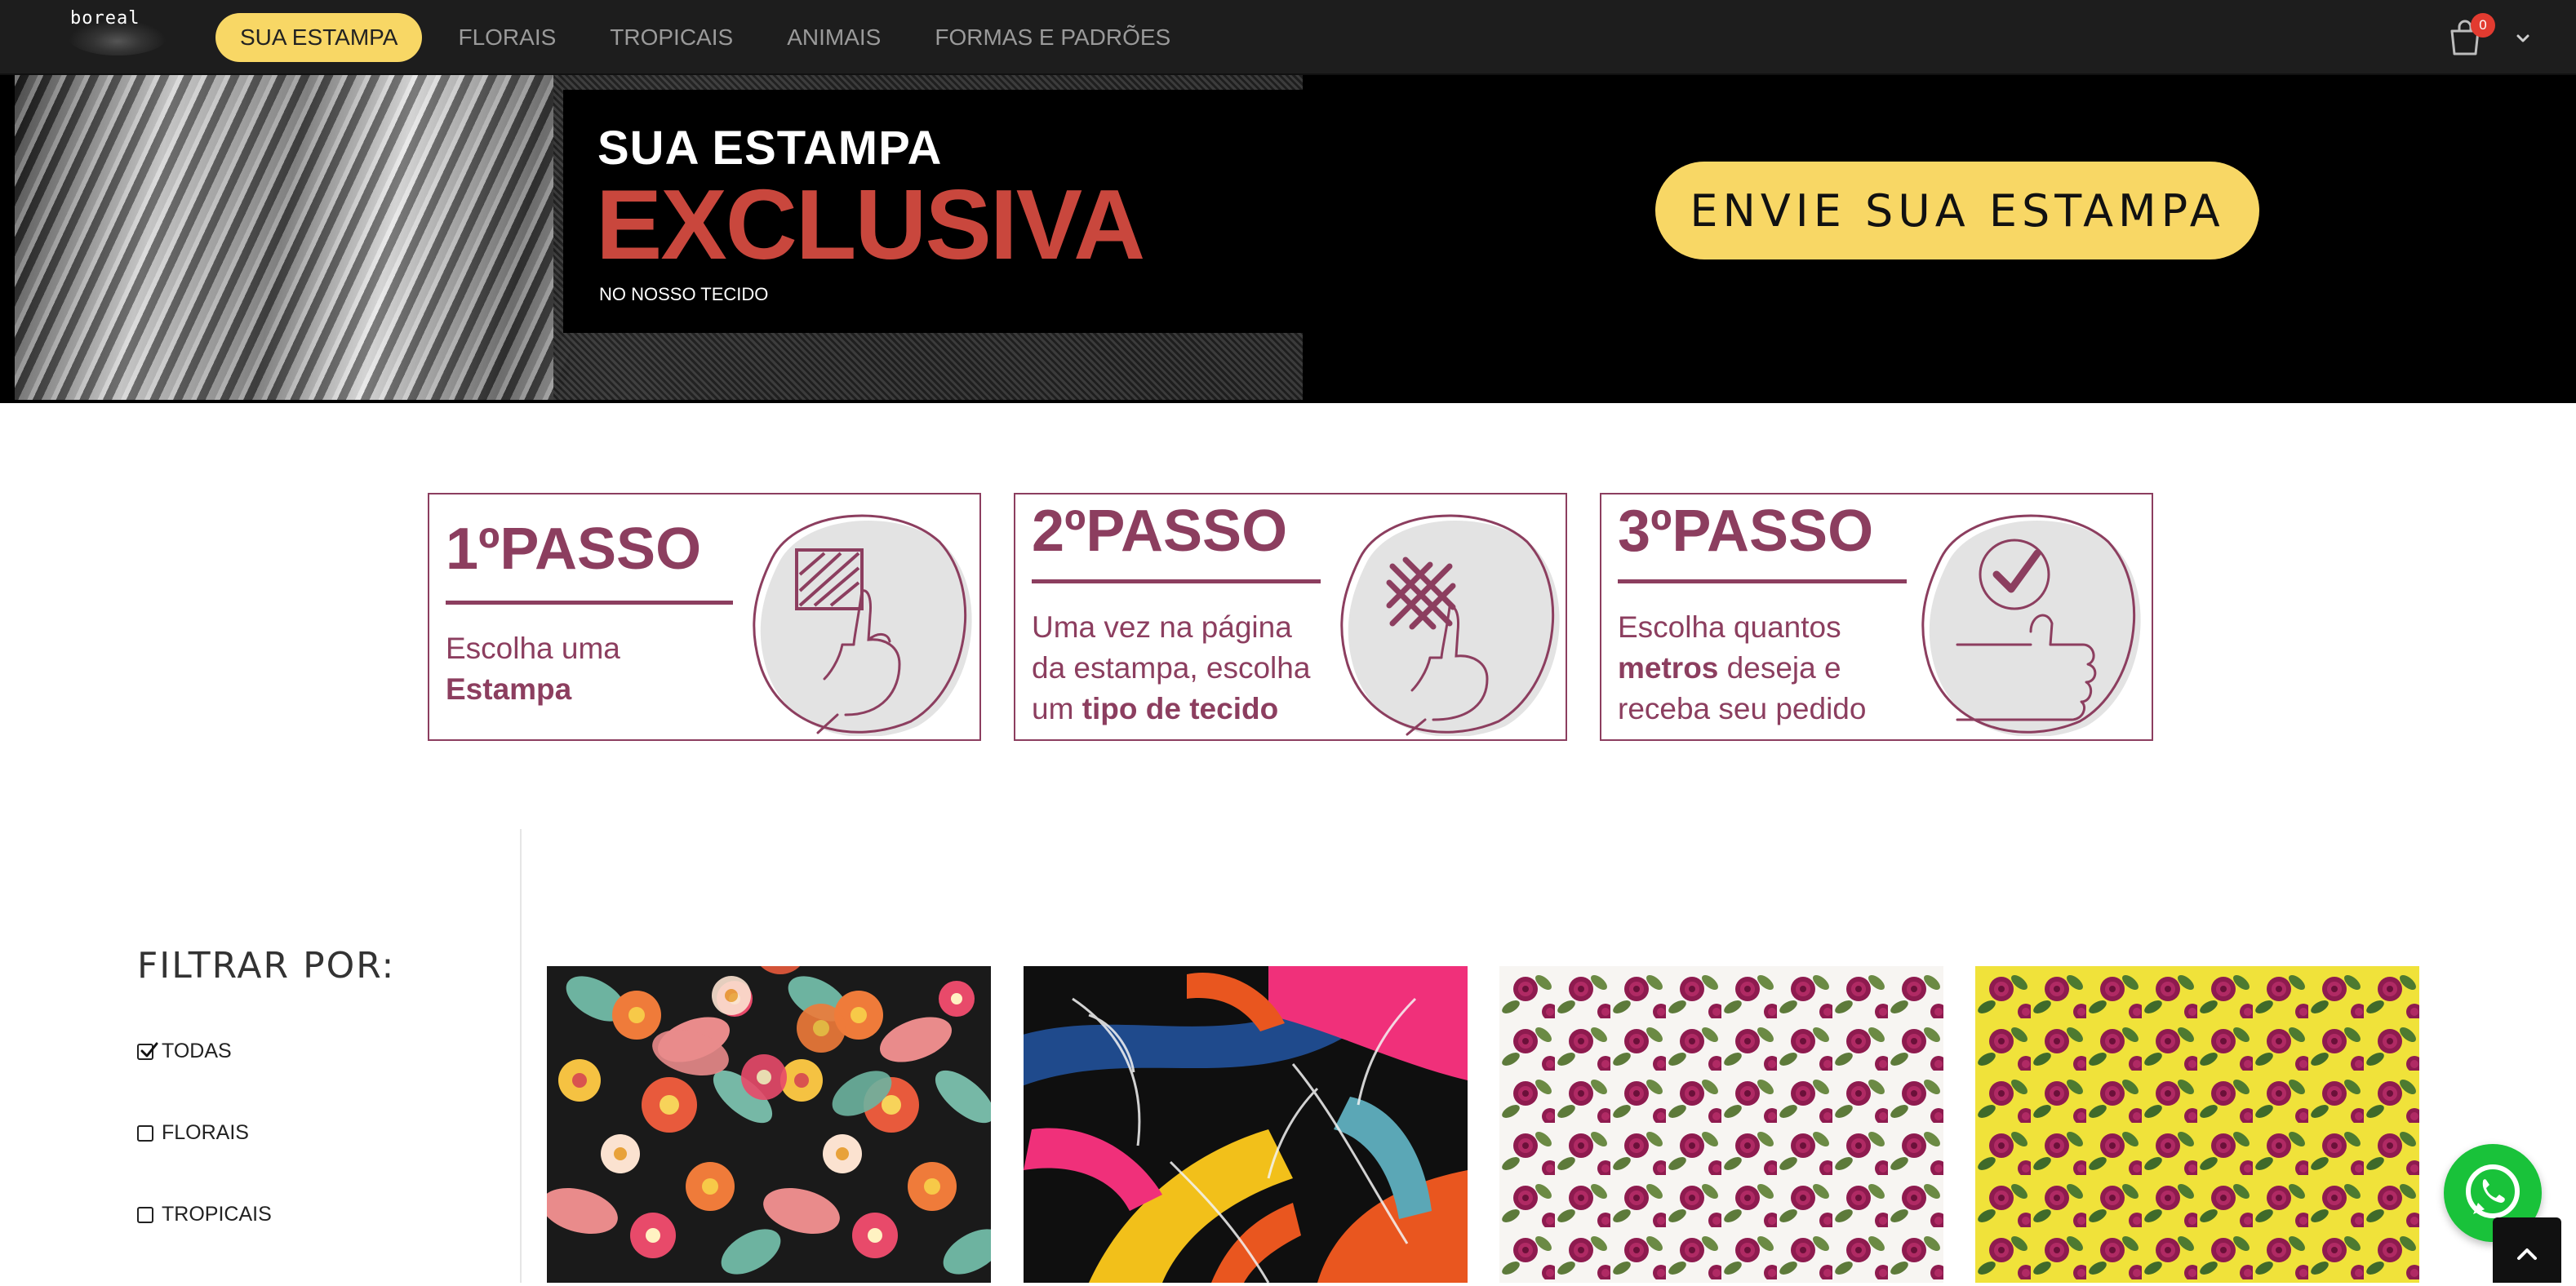  What do you see at coordinates (266, 966) in the screenshot?
I see `filter-title: FILTRAR POR:` at bounding box center [266, 966].